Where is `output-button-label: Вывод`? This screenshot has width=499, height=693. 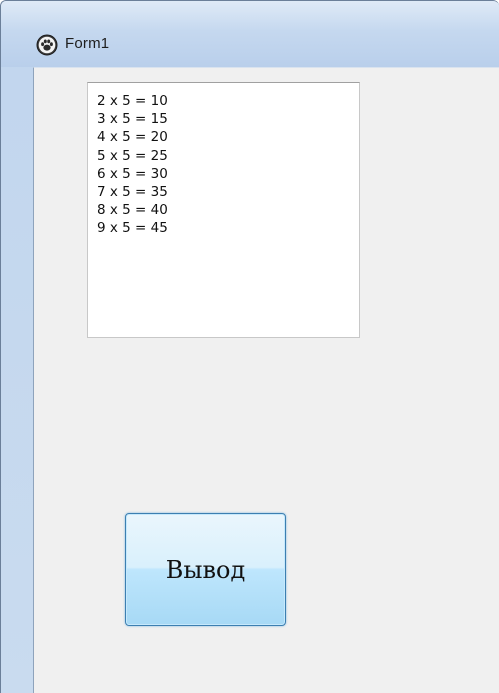
output-button-label: Вывод is located at coordinates (205, 569).